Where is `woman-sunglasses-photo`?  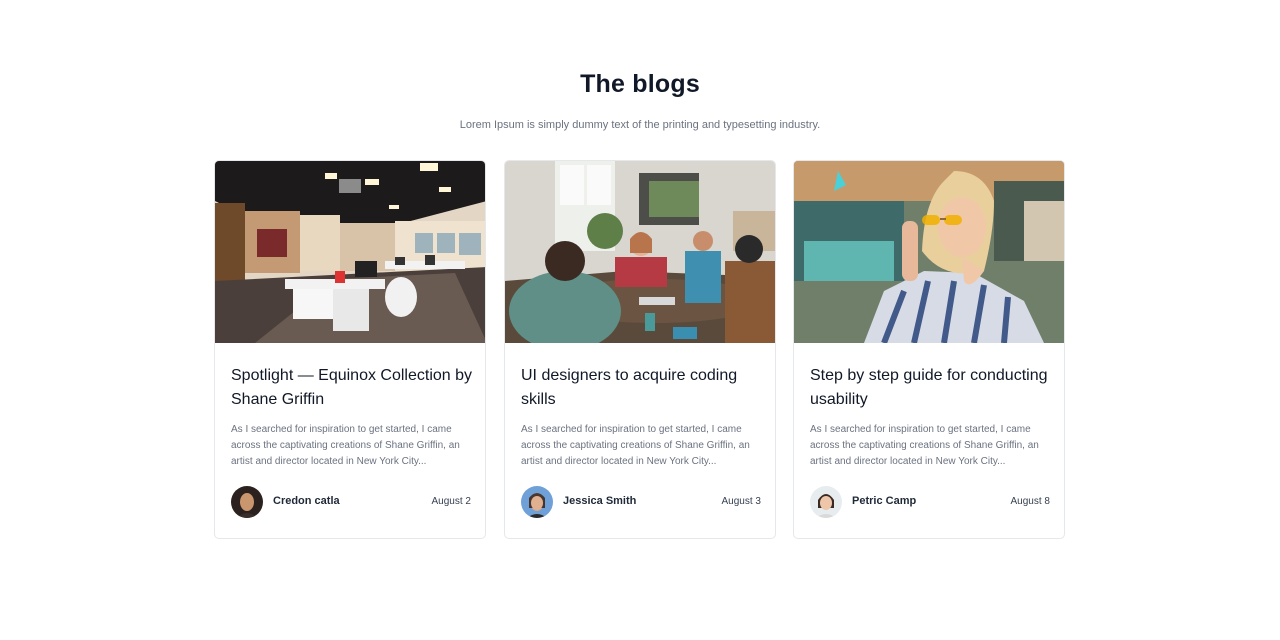
woman-sunglasses-photo is located at coordinates (929, 252).